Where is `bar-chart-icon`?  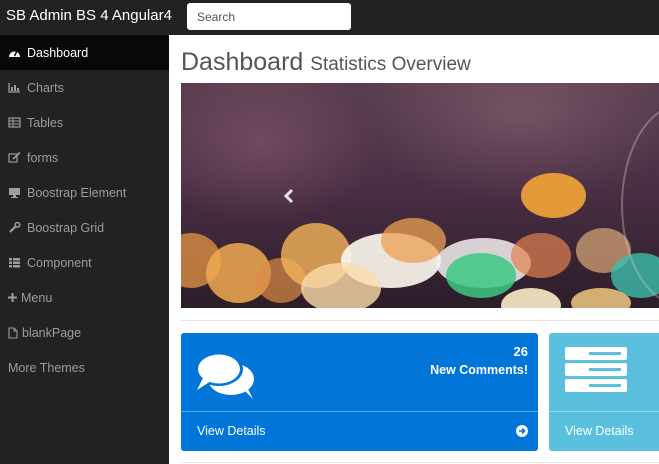
bar-chart-icon is located at coordinates (15, 87).